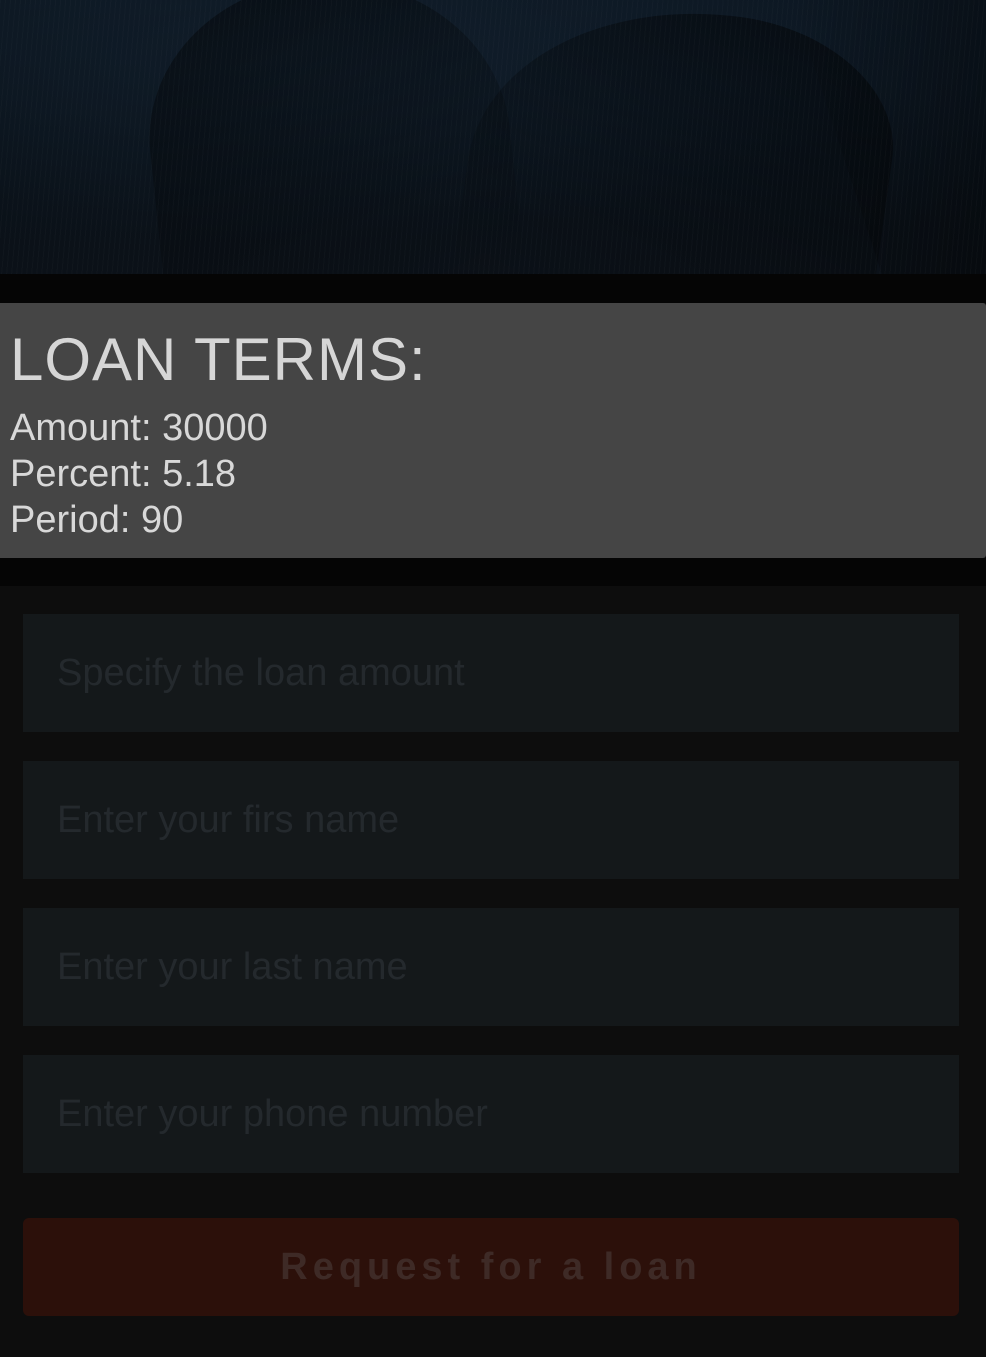 The height and width of the screenshot is (1357, 986). I want to click on loan-terms-title: LOAN TERMS:, so click(218, 359).